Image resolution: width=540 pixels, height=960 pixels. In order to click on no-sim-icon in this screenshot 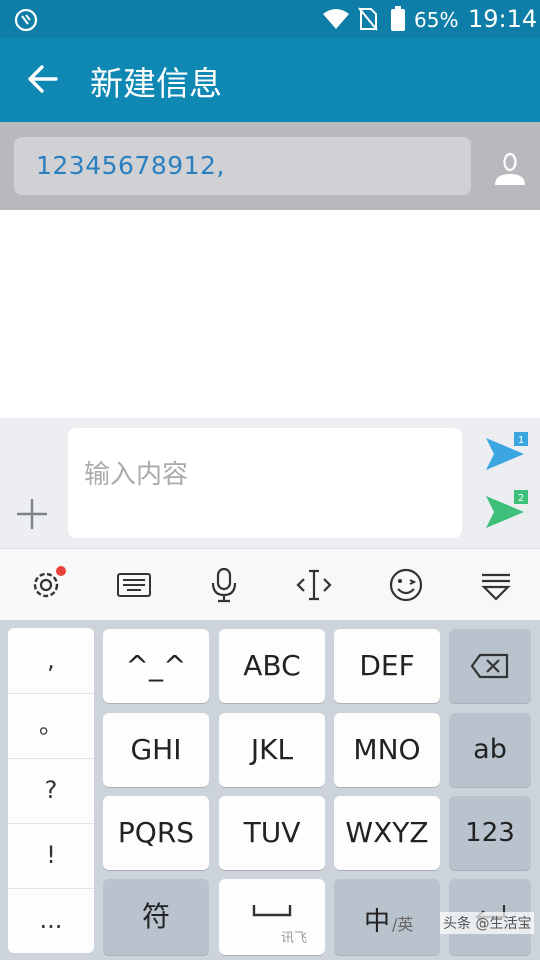, I will do `click(368, 19)`.